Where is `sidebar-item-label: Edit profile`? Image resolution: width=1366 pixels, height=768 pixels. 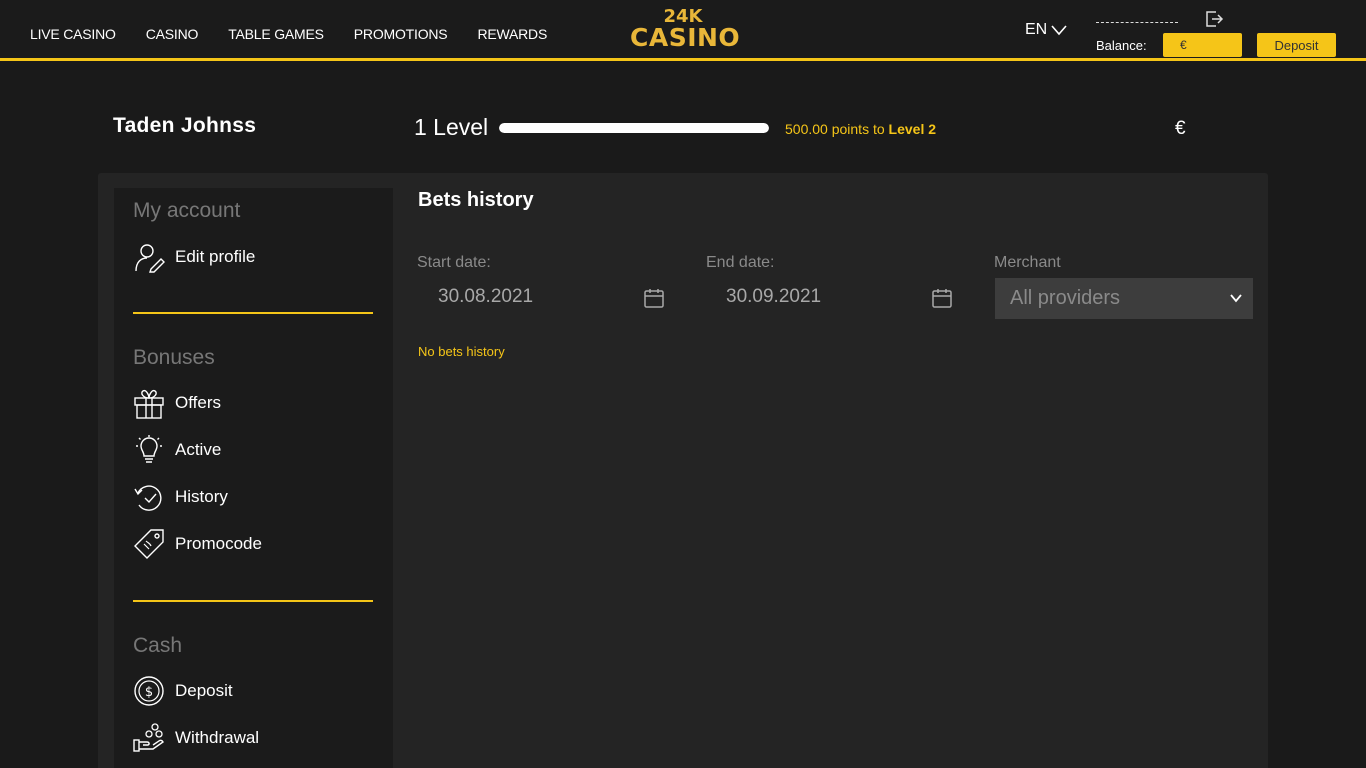
sidebar-item-label: Edit profile is located at coordinates (215, 256).